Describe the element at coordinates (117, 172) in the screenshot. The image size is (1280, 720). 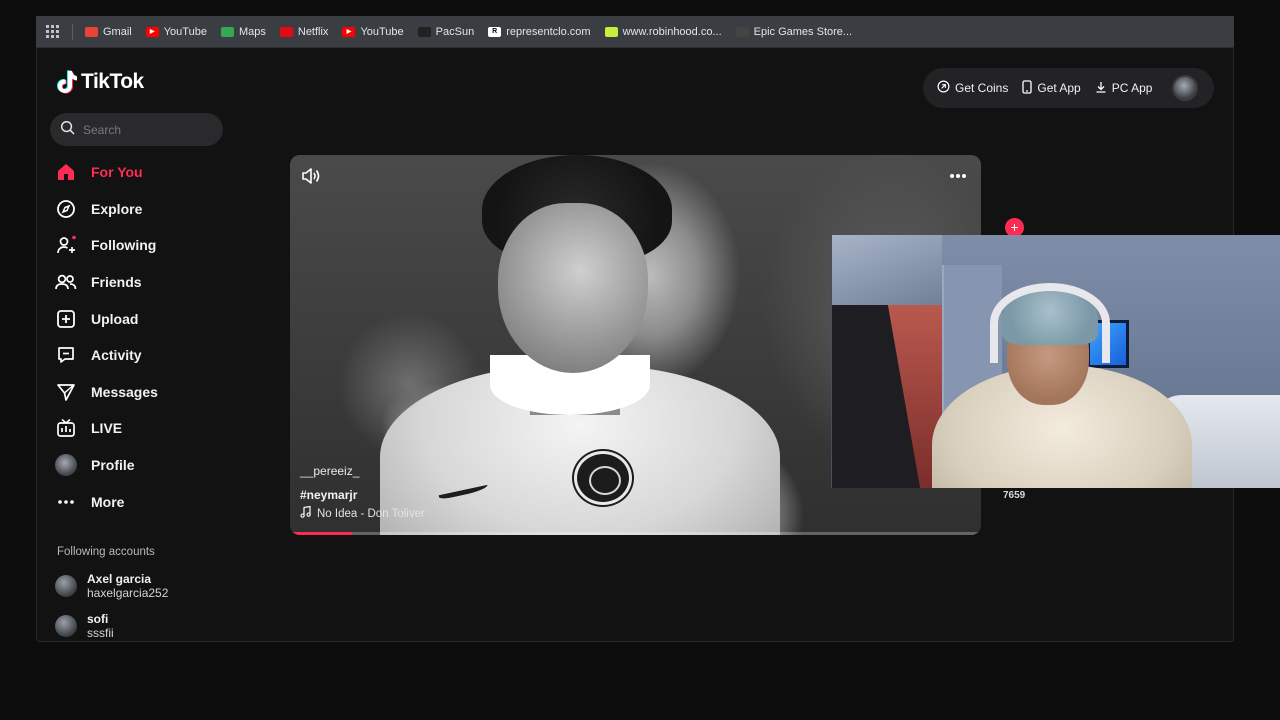
I see `sidebar-item-label: For You` at that location.